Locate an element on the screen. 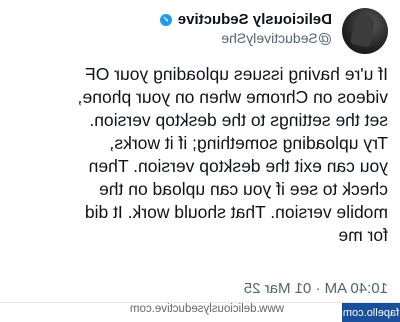  user-handle: @SeductivelyShe is located at coordinates (276, 38).